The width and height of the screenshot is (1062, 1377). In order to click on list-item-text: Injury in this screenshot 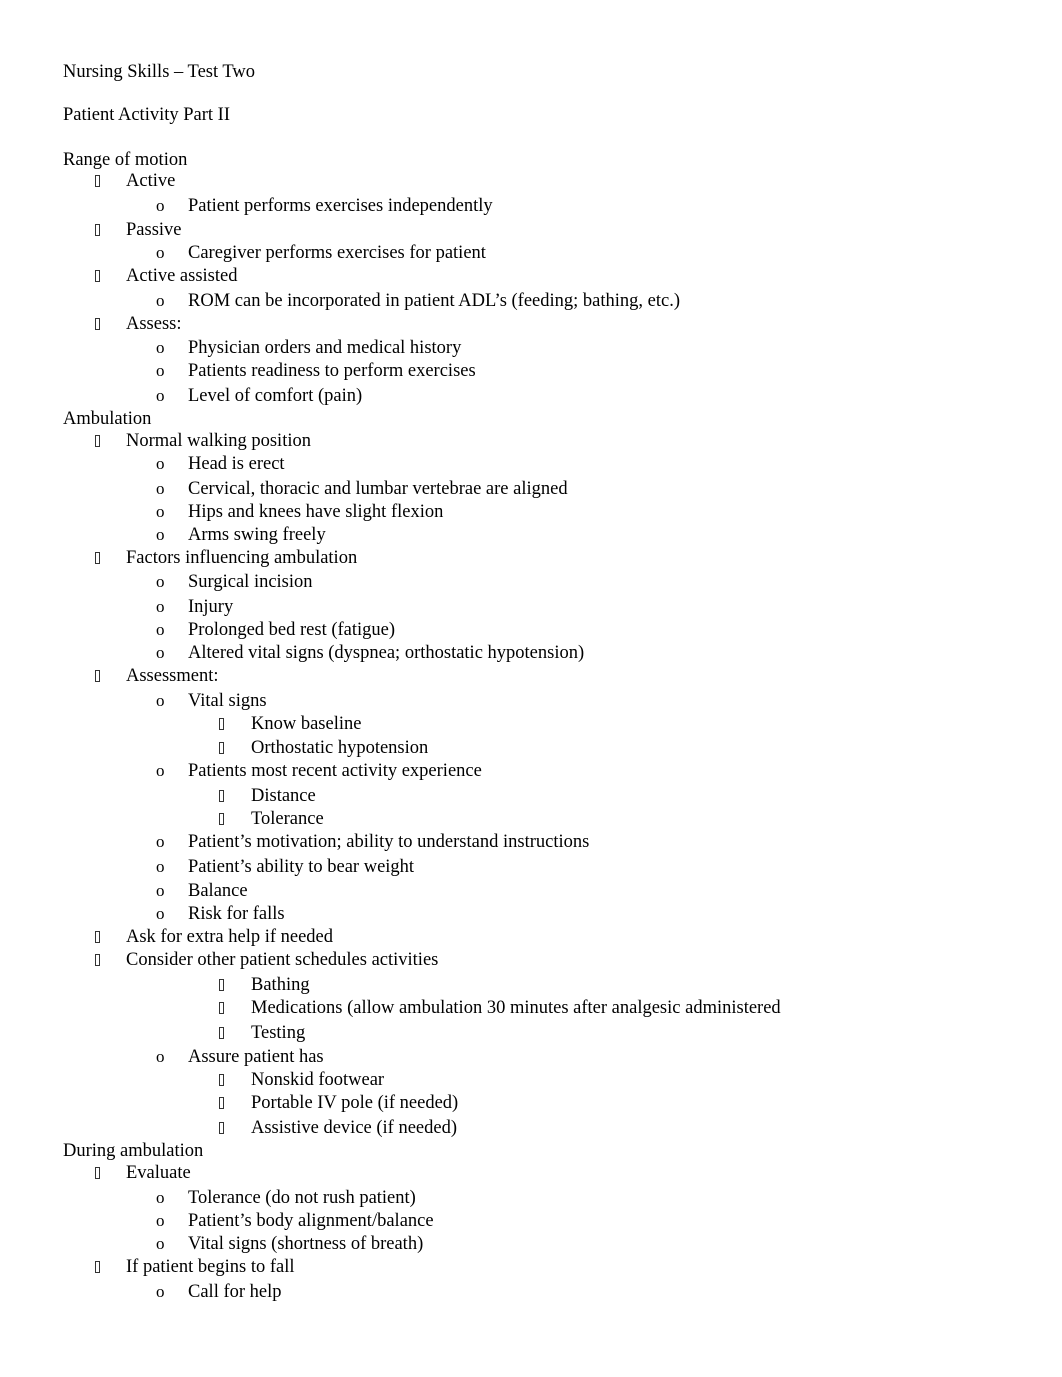, I will do `click(211, 607)`.